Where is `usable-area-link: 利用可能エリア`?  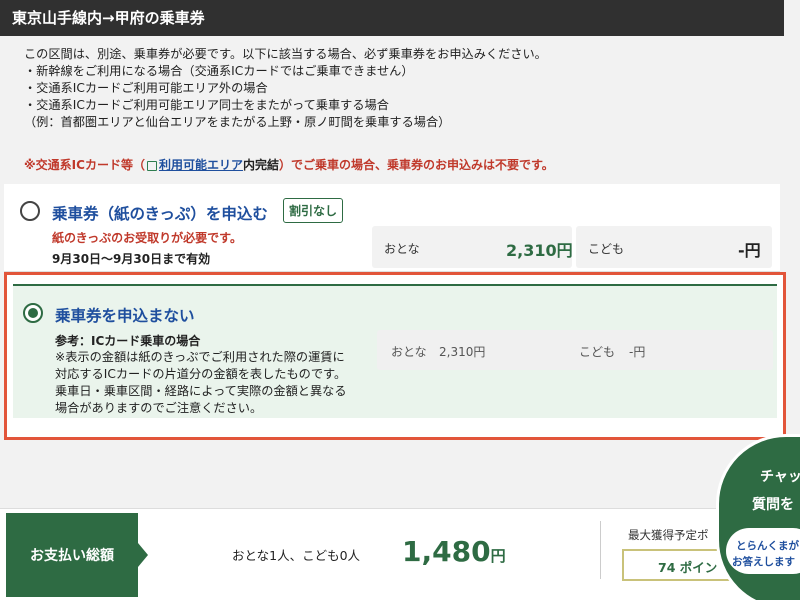
usable-area-link: 利用可能エリア is located at coordinates (201, 165).